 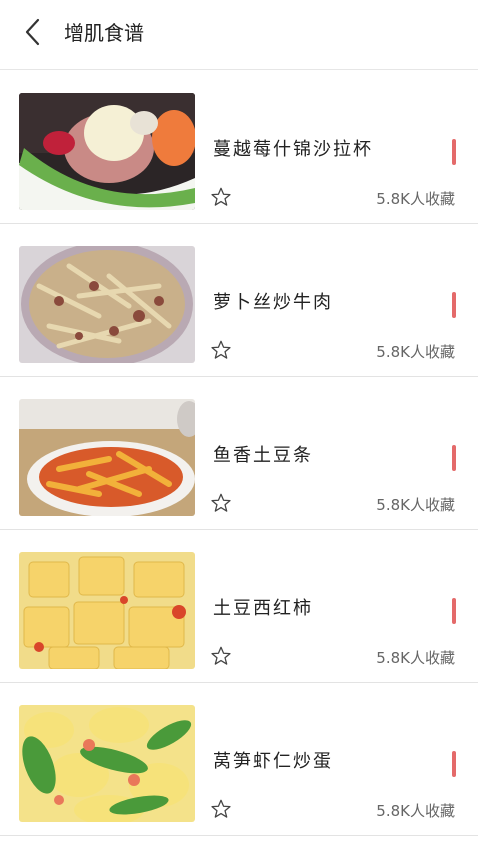 I want to click on recipe-name: 鱼香土豆条, so click(x=263, y=456).